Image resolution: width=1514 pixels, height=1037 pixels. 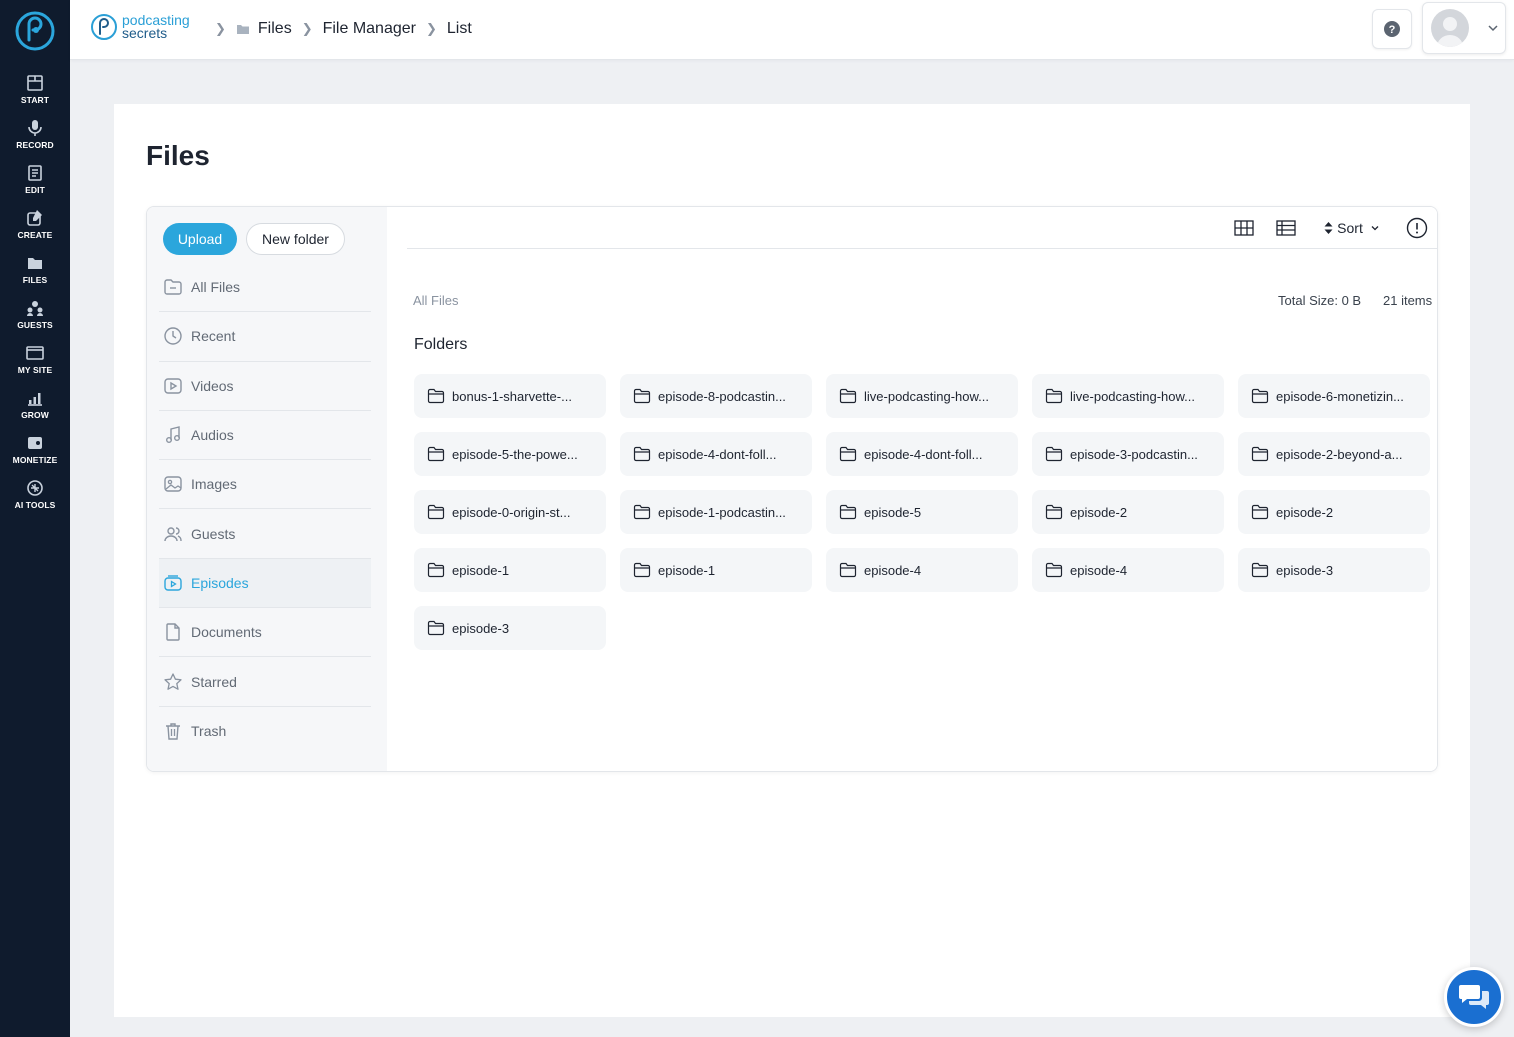 I want to click on chat-icon, so click(x=1474, y=997).